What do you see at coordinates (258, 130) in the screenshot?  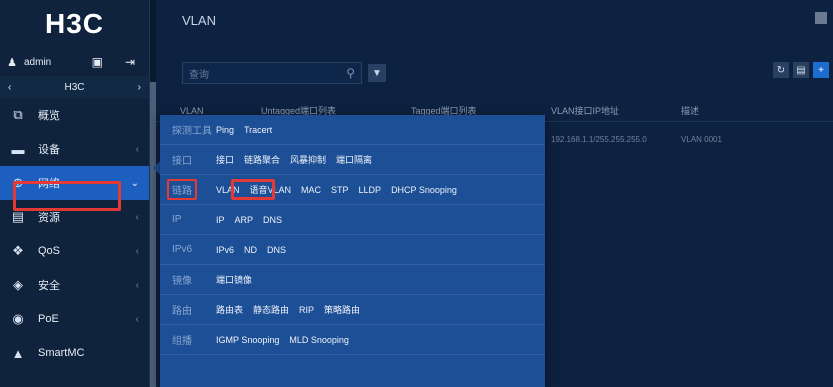 I see `menu-item: Tracert` at bounding box center [258, 130].